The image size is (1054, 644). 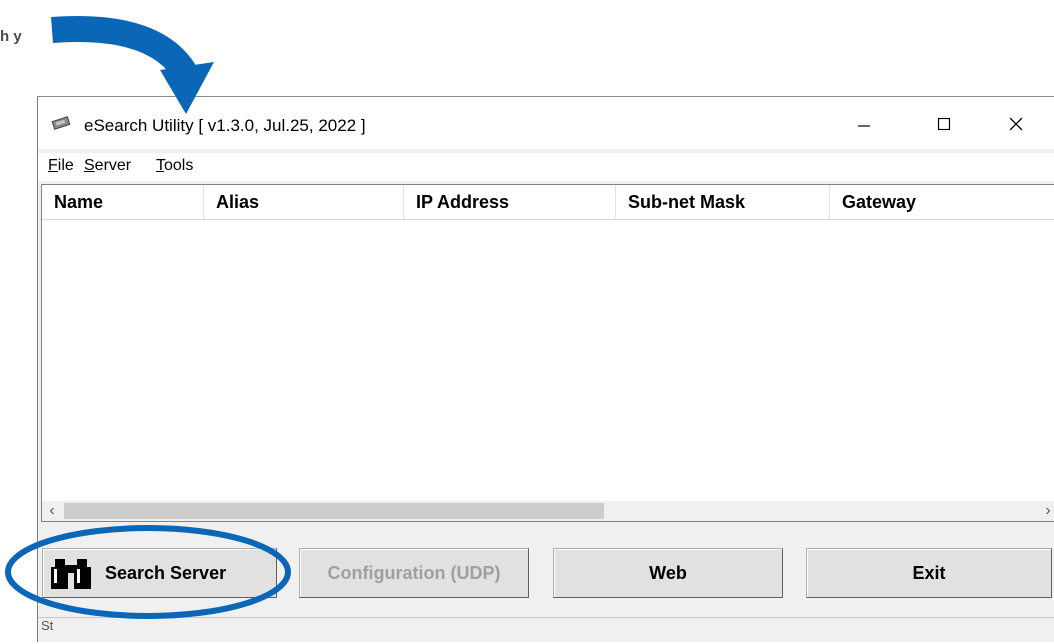 I want to click on web-button: Web, so click(x=668, y=573).